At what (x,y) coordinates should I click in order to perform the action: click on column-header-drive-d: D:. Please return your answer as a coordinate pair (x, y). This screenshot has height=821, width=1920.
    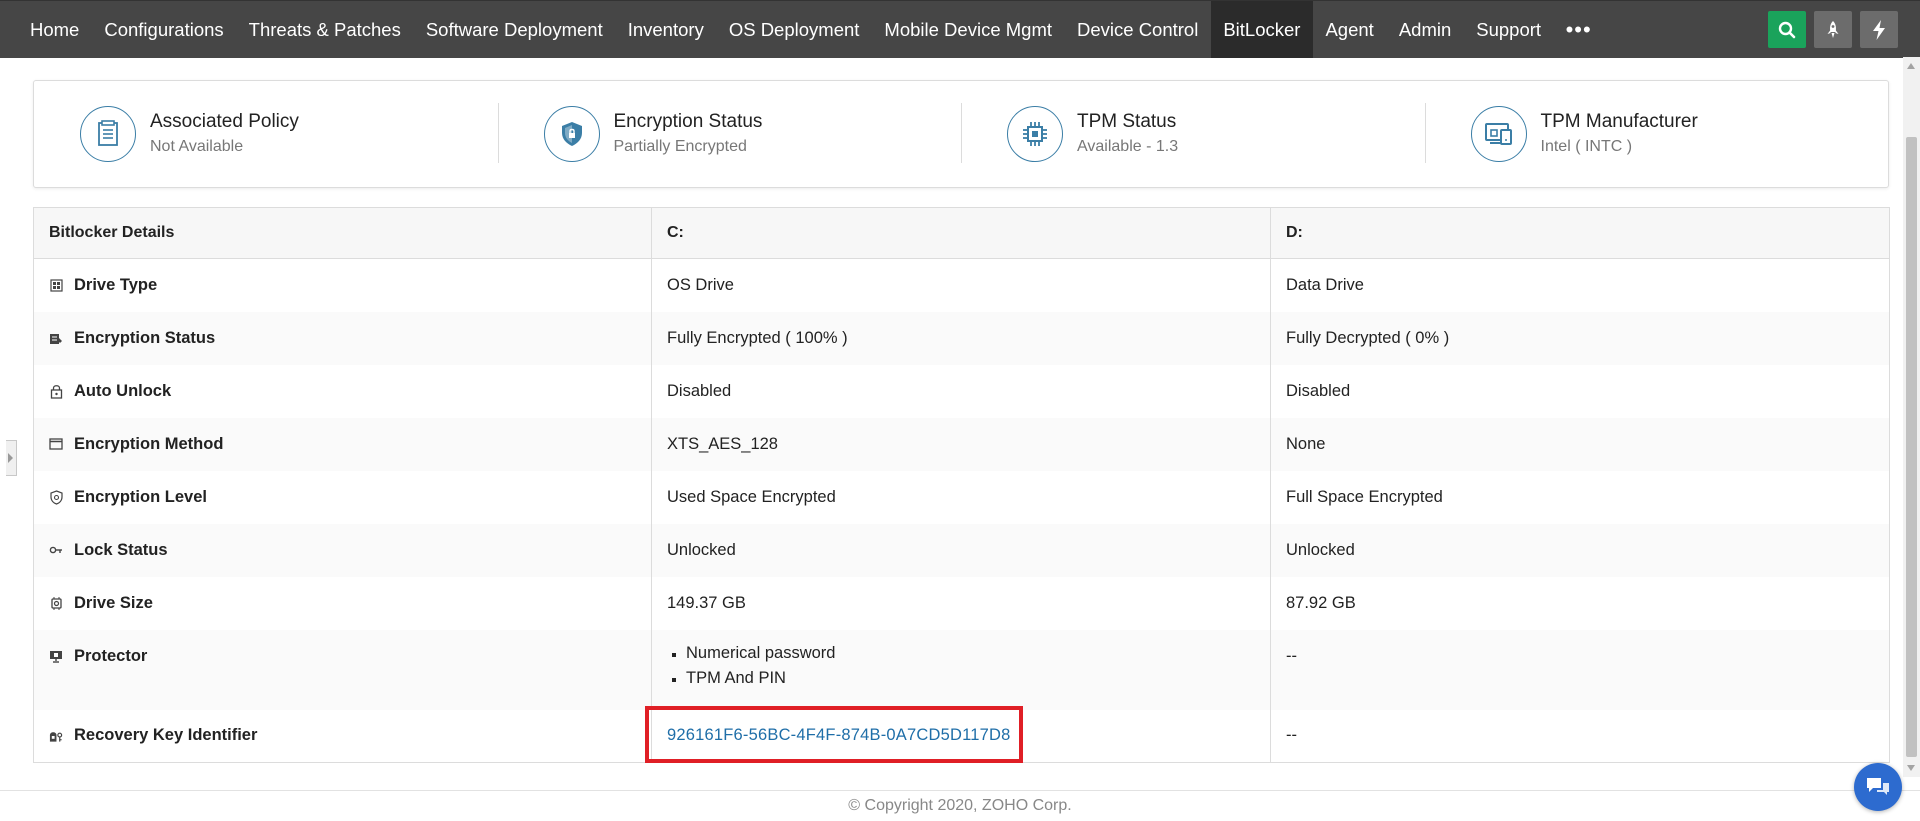
    Looking at the image, I should click on (1580, 233).